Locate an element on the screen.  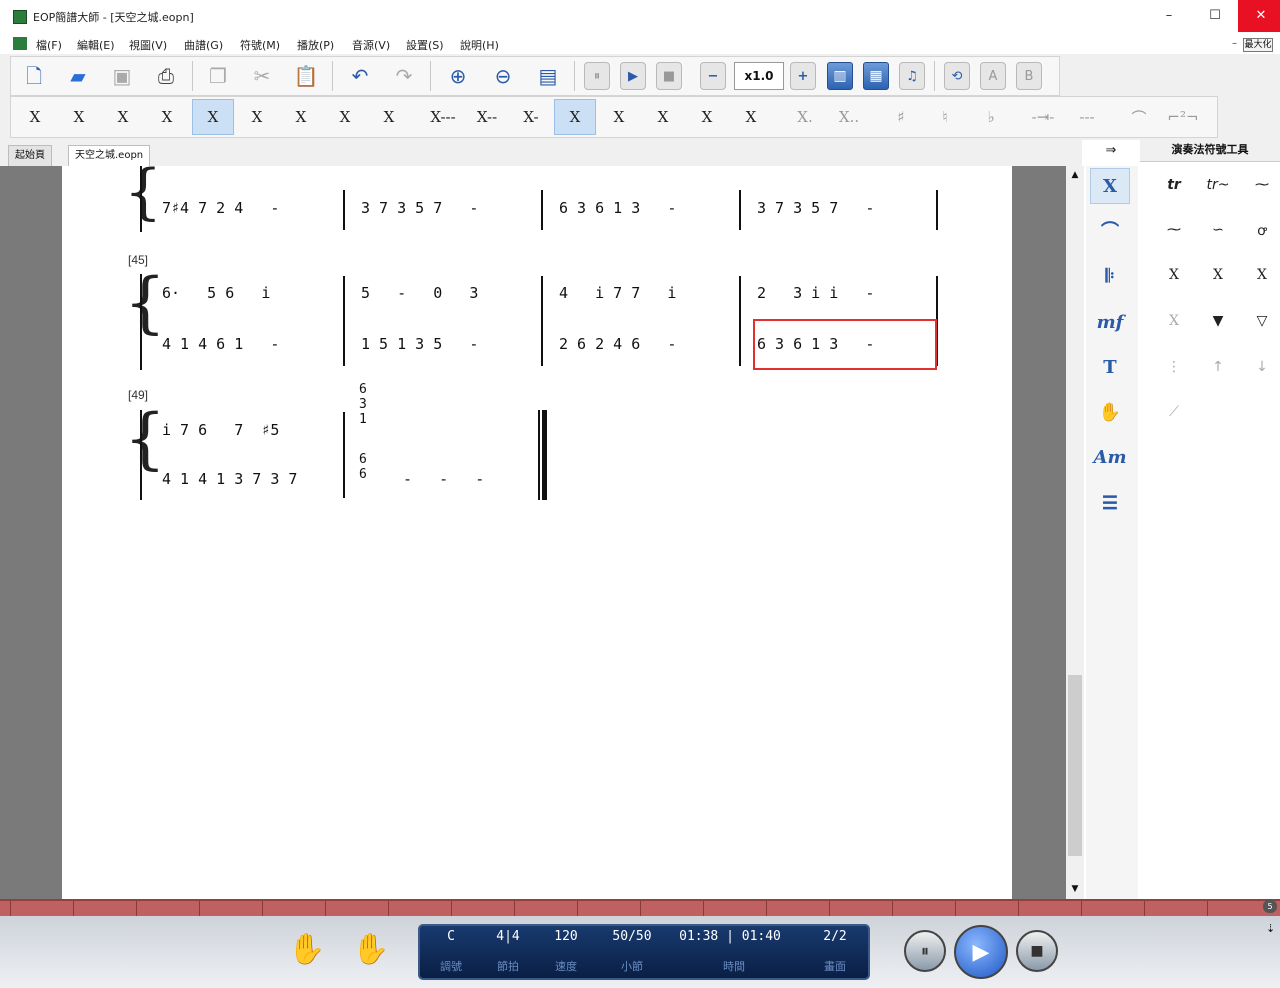
tab-start-page: 起始頁 is located at coordinates (30, 155).